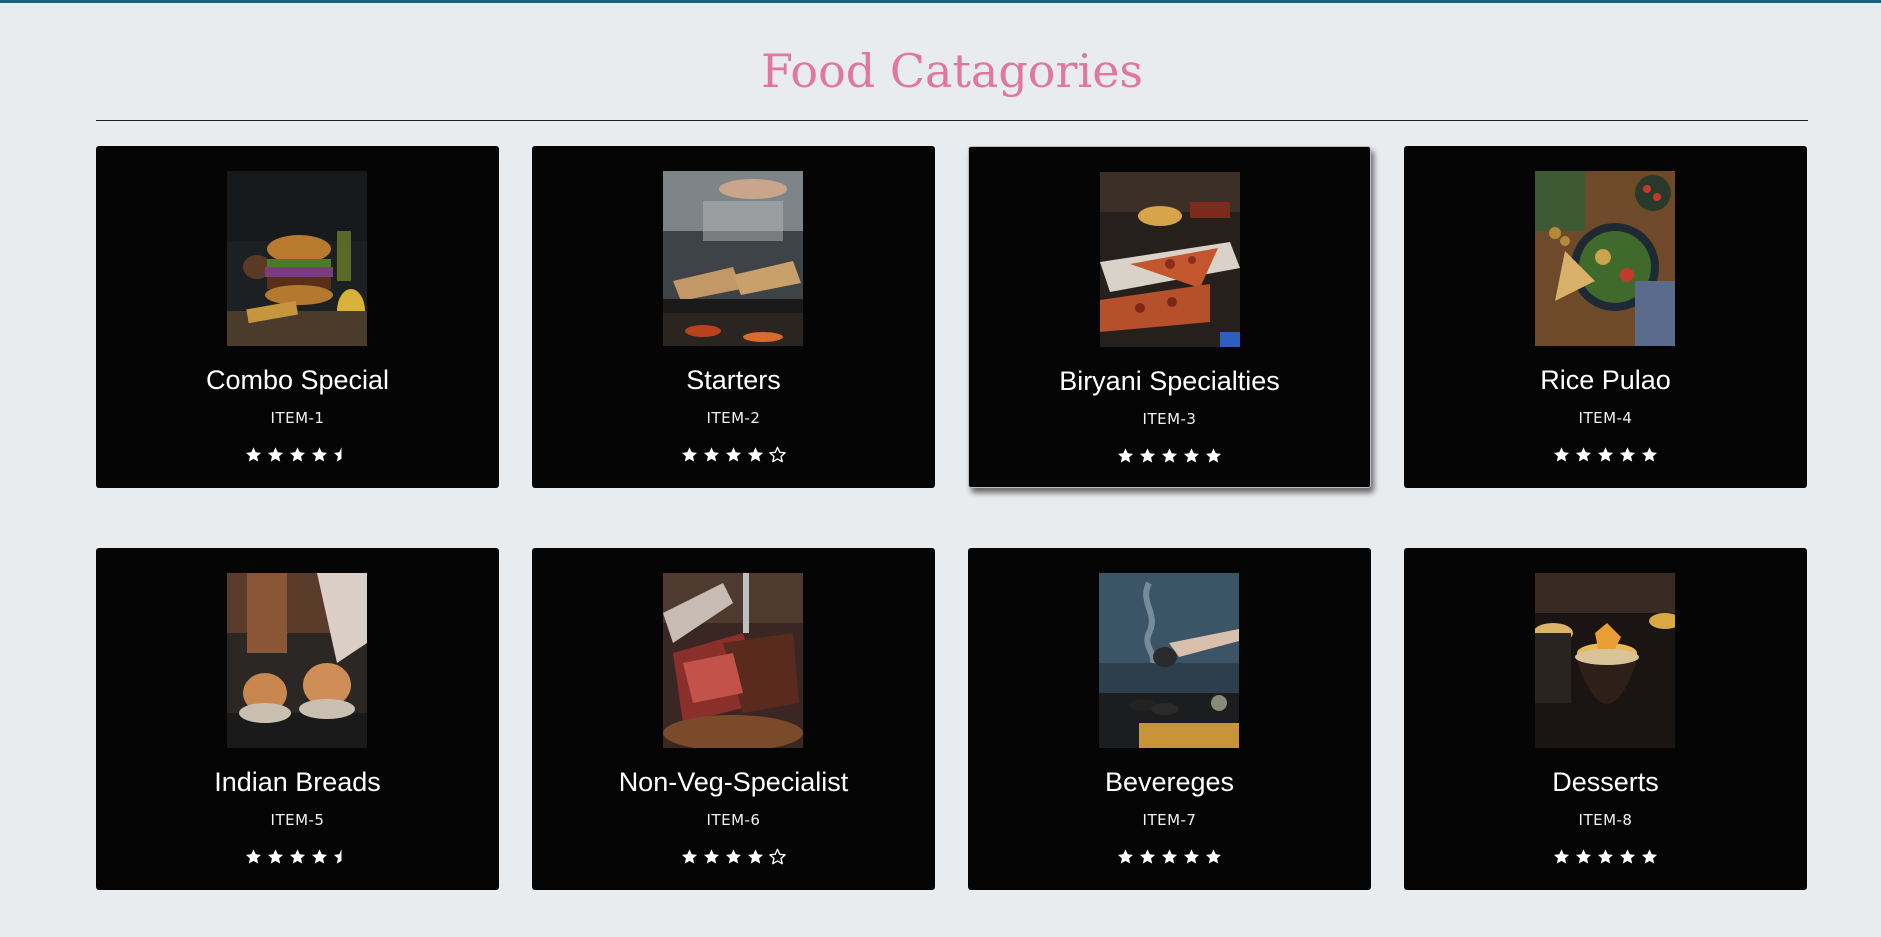  I want to click on salad-bowl-photo, so click(1605, 258).